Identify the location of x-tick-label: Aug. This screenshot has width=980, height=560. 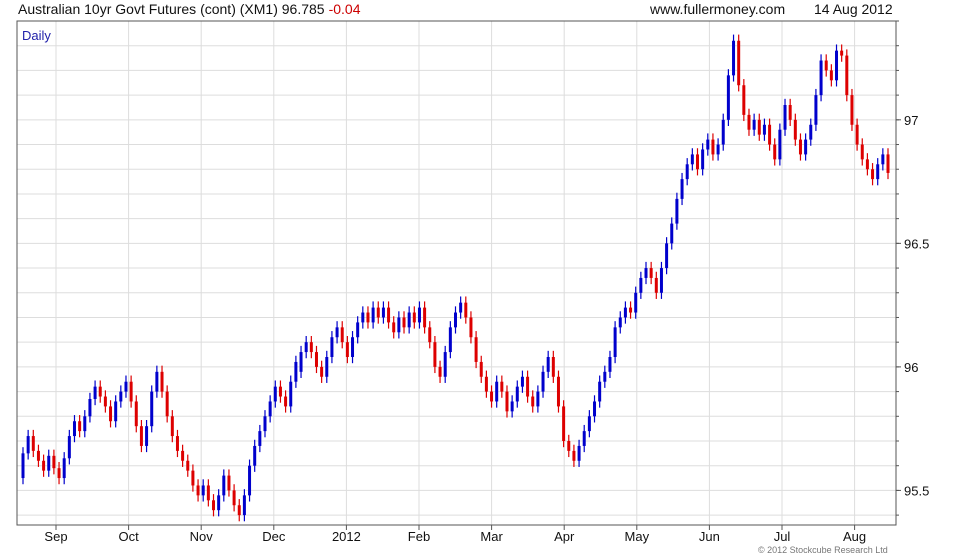
(854, 536).